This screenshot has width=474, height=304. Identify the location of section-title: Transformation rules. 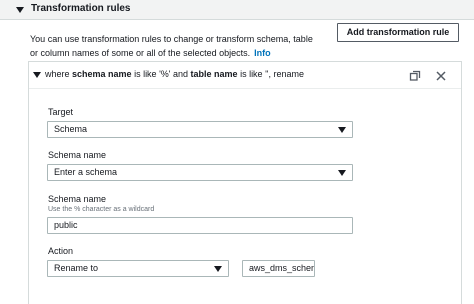
(81, 8).